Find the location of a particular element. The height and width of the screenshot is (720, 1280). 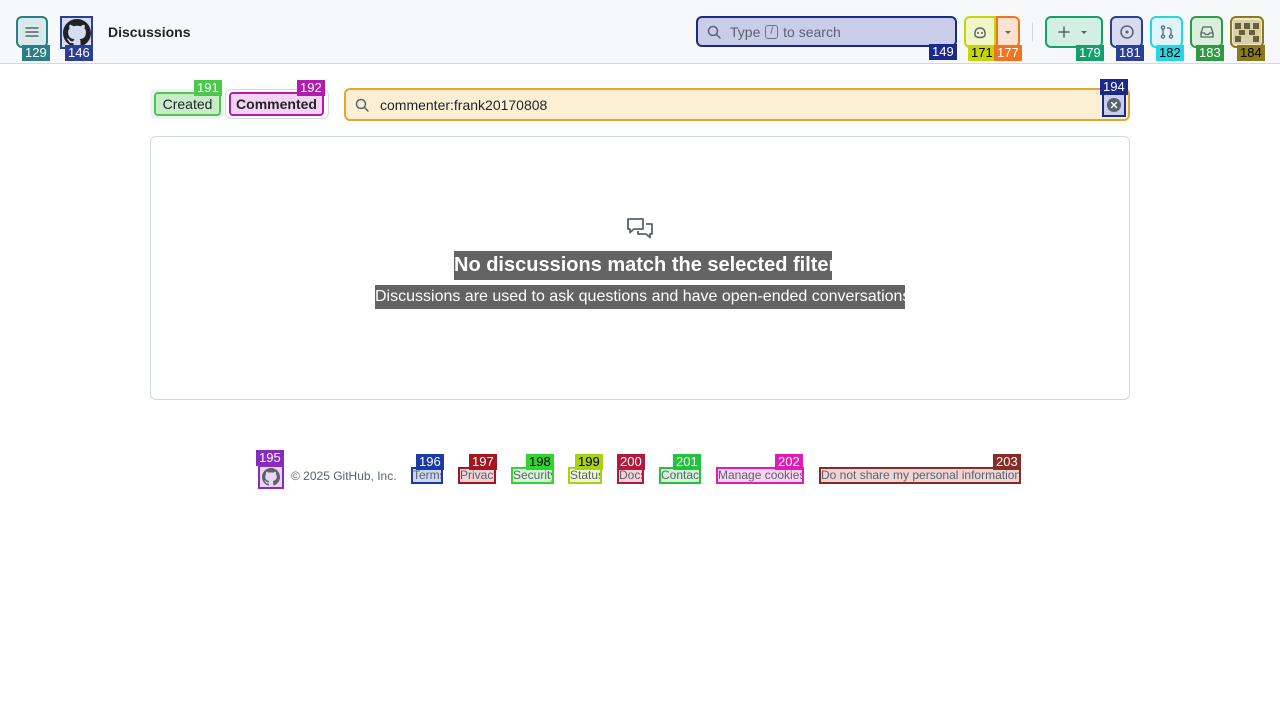

hamburger-icon is located at coordinates (32, 32).